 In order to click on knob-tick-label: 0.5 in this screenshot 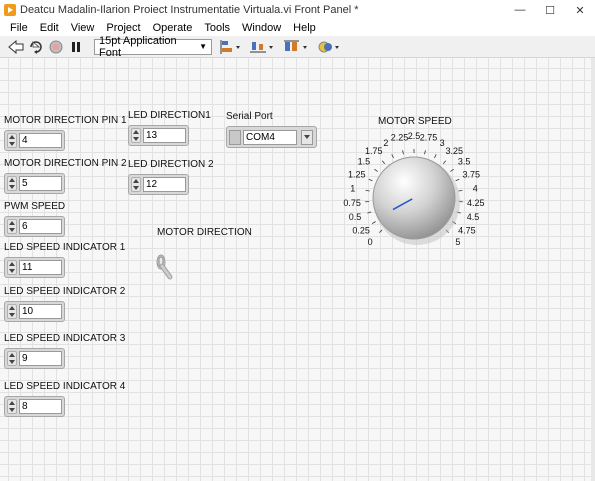, I will do `click(355, 217)`.